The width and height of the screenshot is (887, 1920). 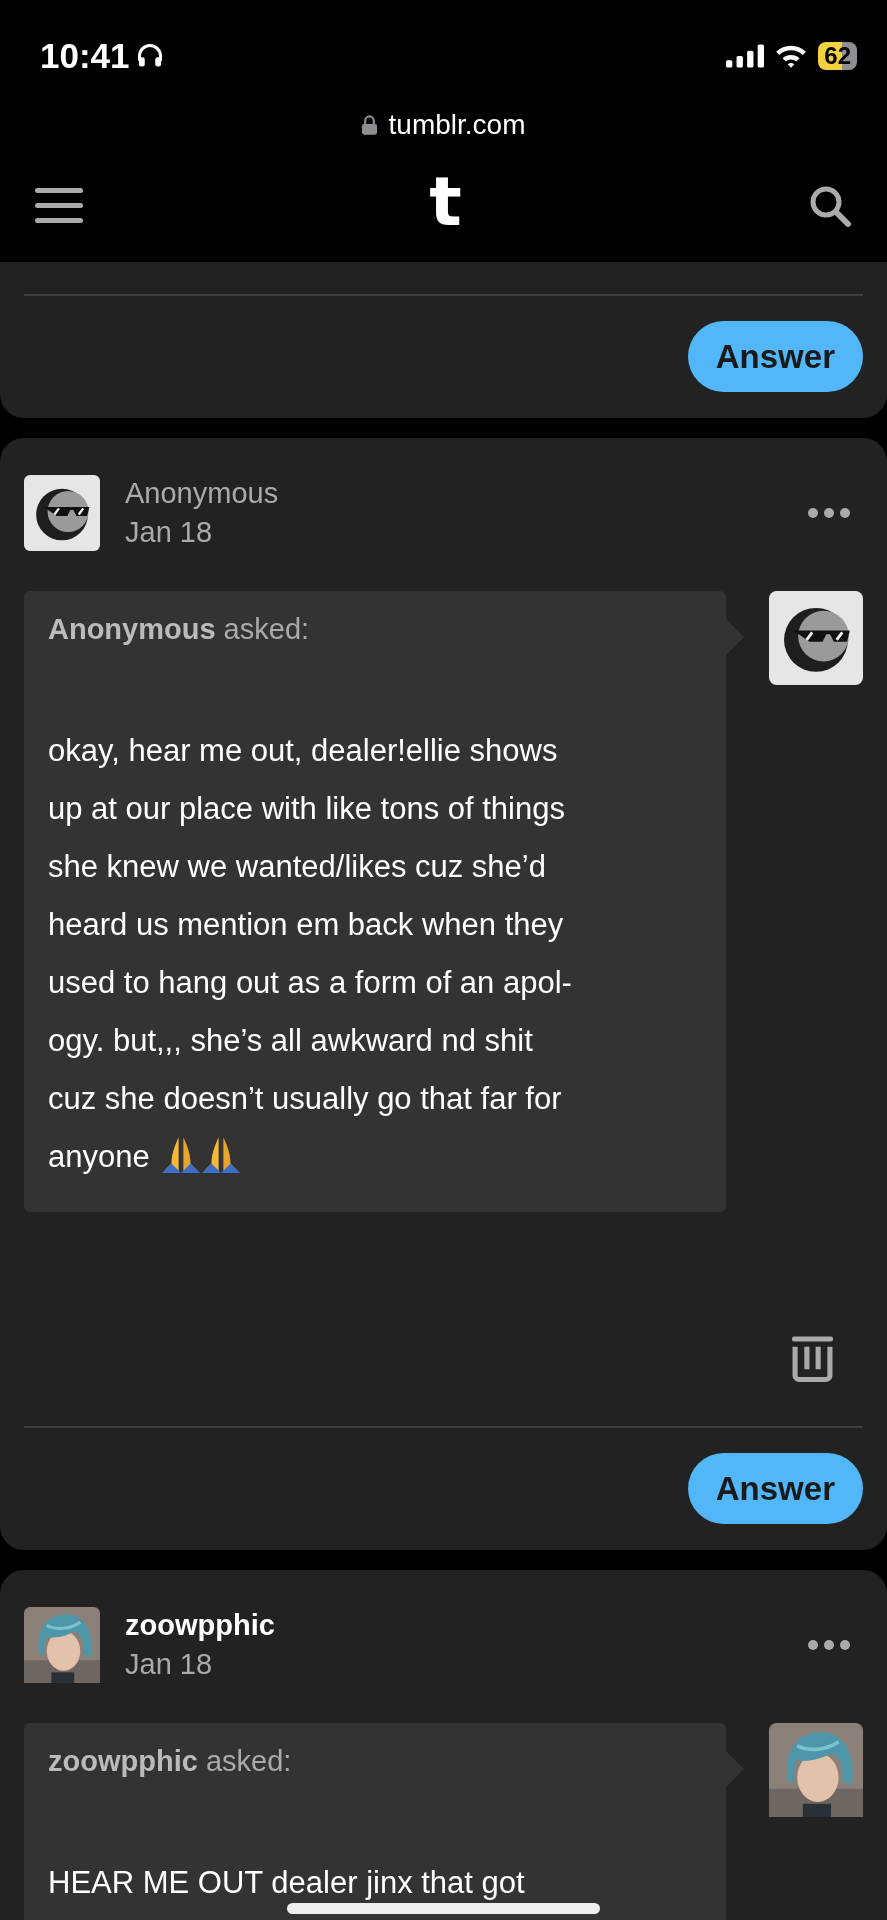 I want to click on wifi-icon, so click(x=791, y=56).